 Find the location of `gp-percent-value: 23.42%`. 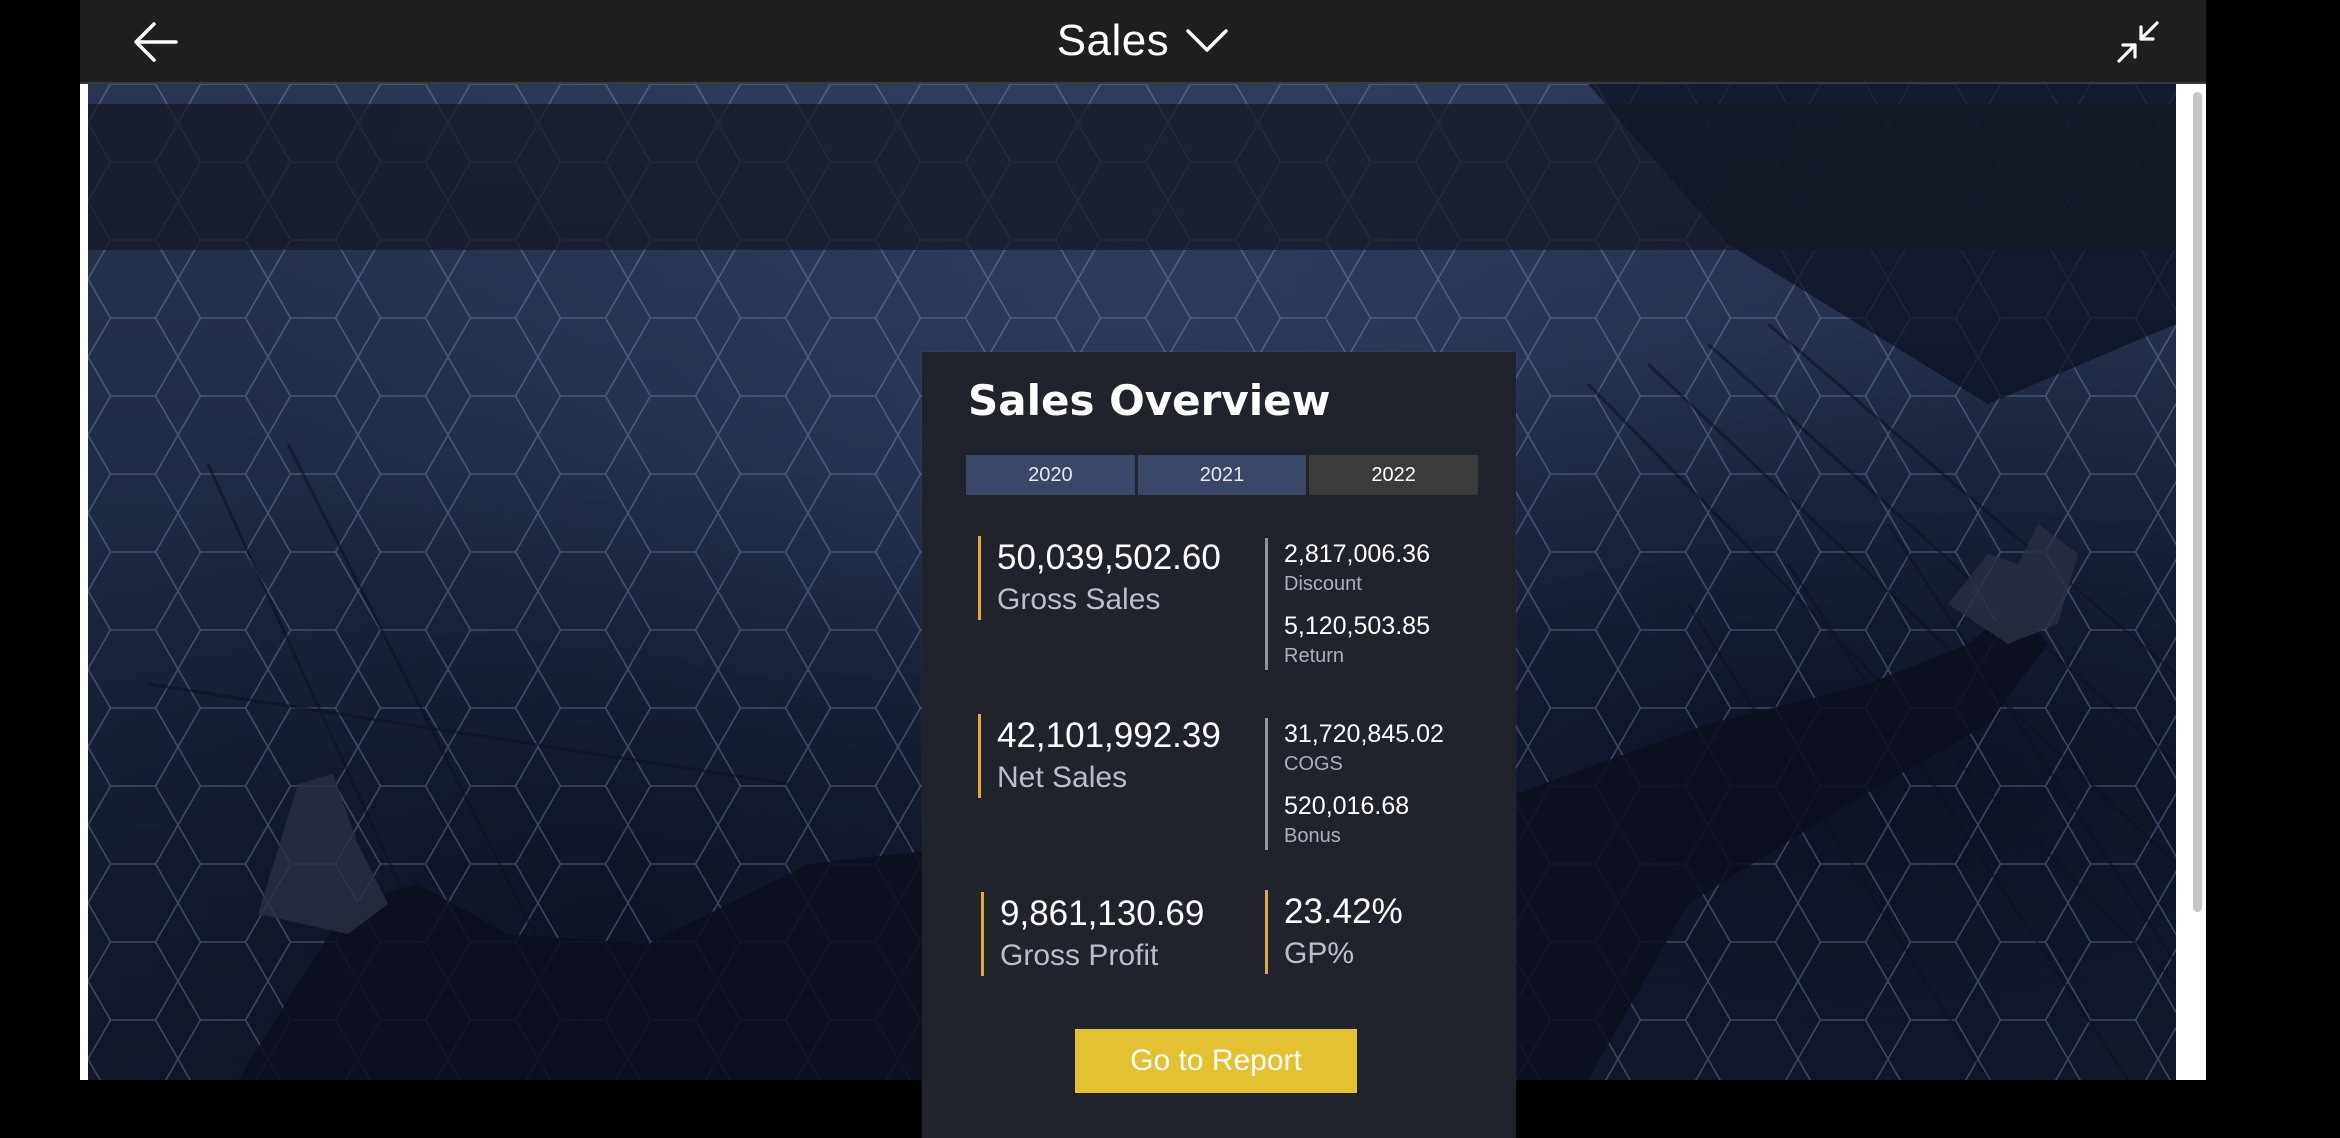

gp-percent-value: 23.42% is located at coordinates (1343, 911).